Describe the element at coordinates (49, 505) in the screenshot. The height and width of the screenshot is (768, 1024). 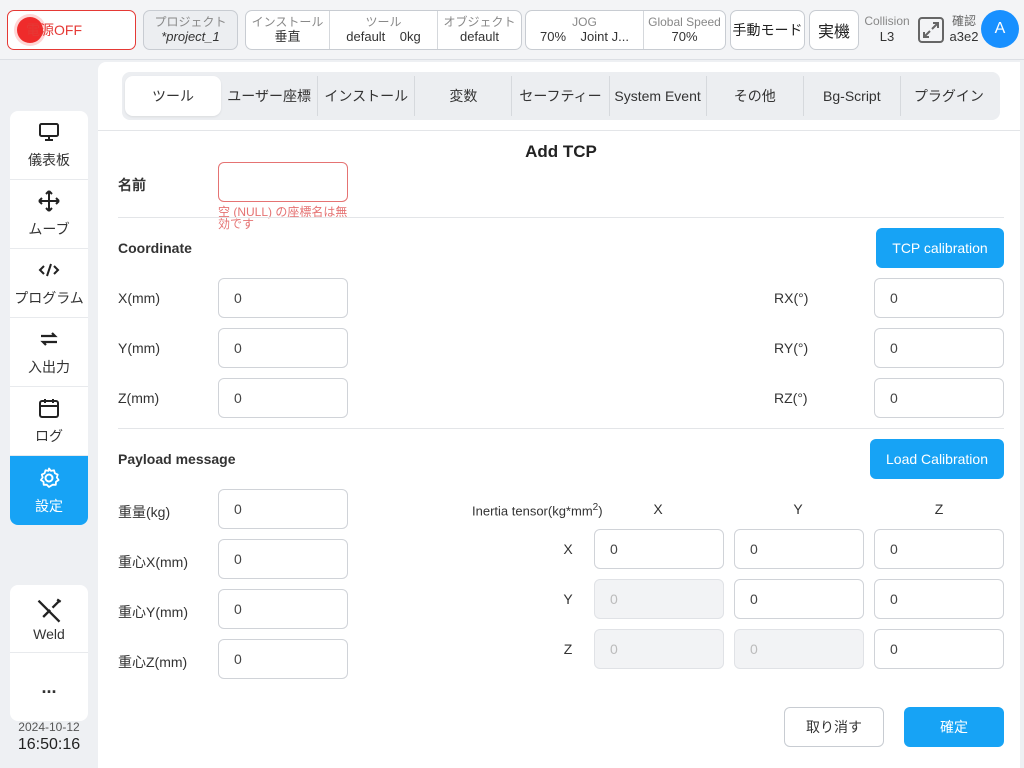
I see `sidebar-item-label: 設定` at that location.